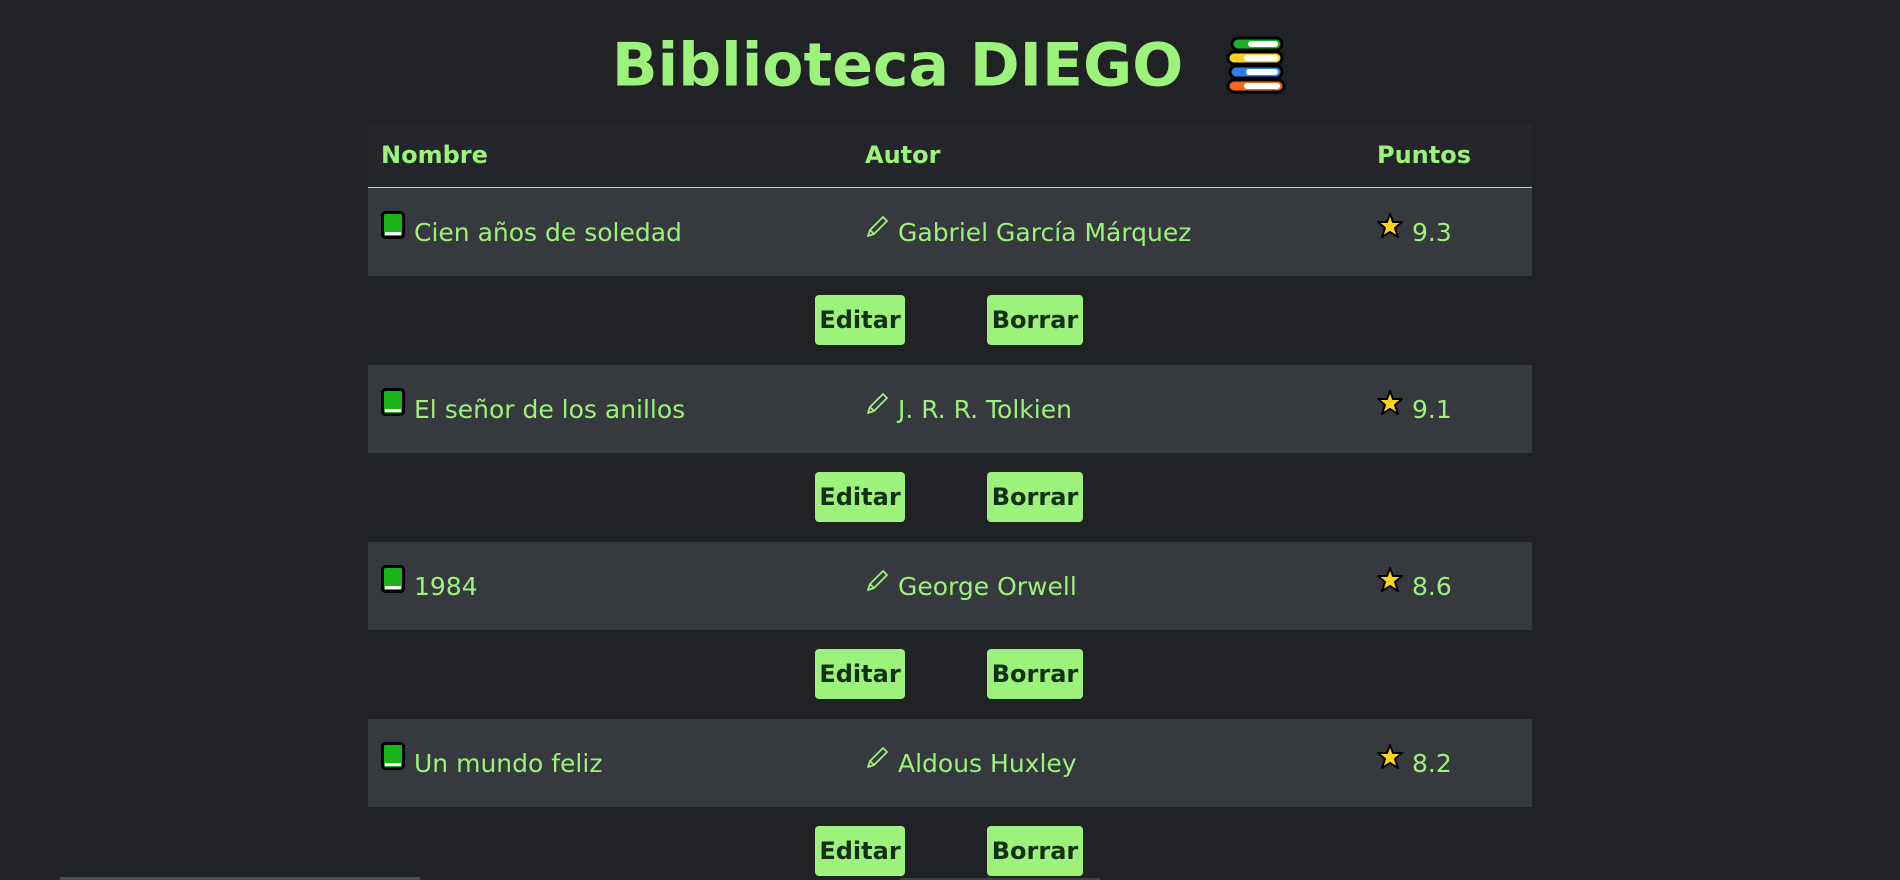 The width and height of the screenshot is (1900, 880). What do you see at coordinates (1432, 586) in the screenshot?
I see `book-points: 8.6` at bounding box center [1432, 586].